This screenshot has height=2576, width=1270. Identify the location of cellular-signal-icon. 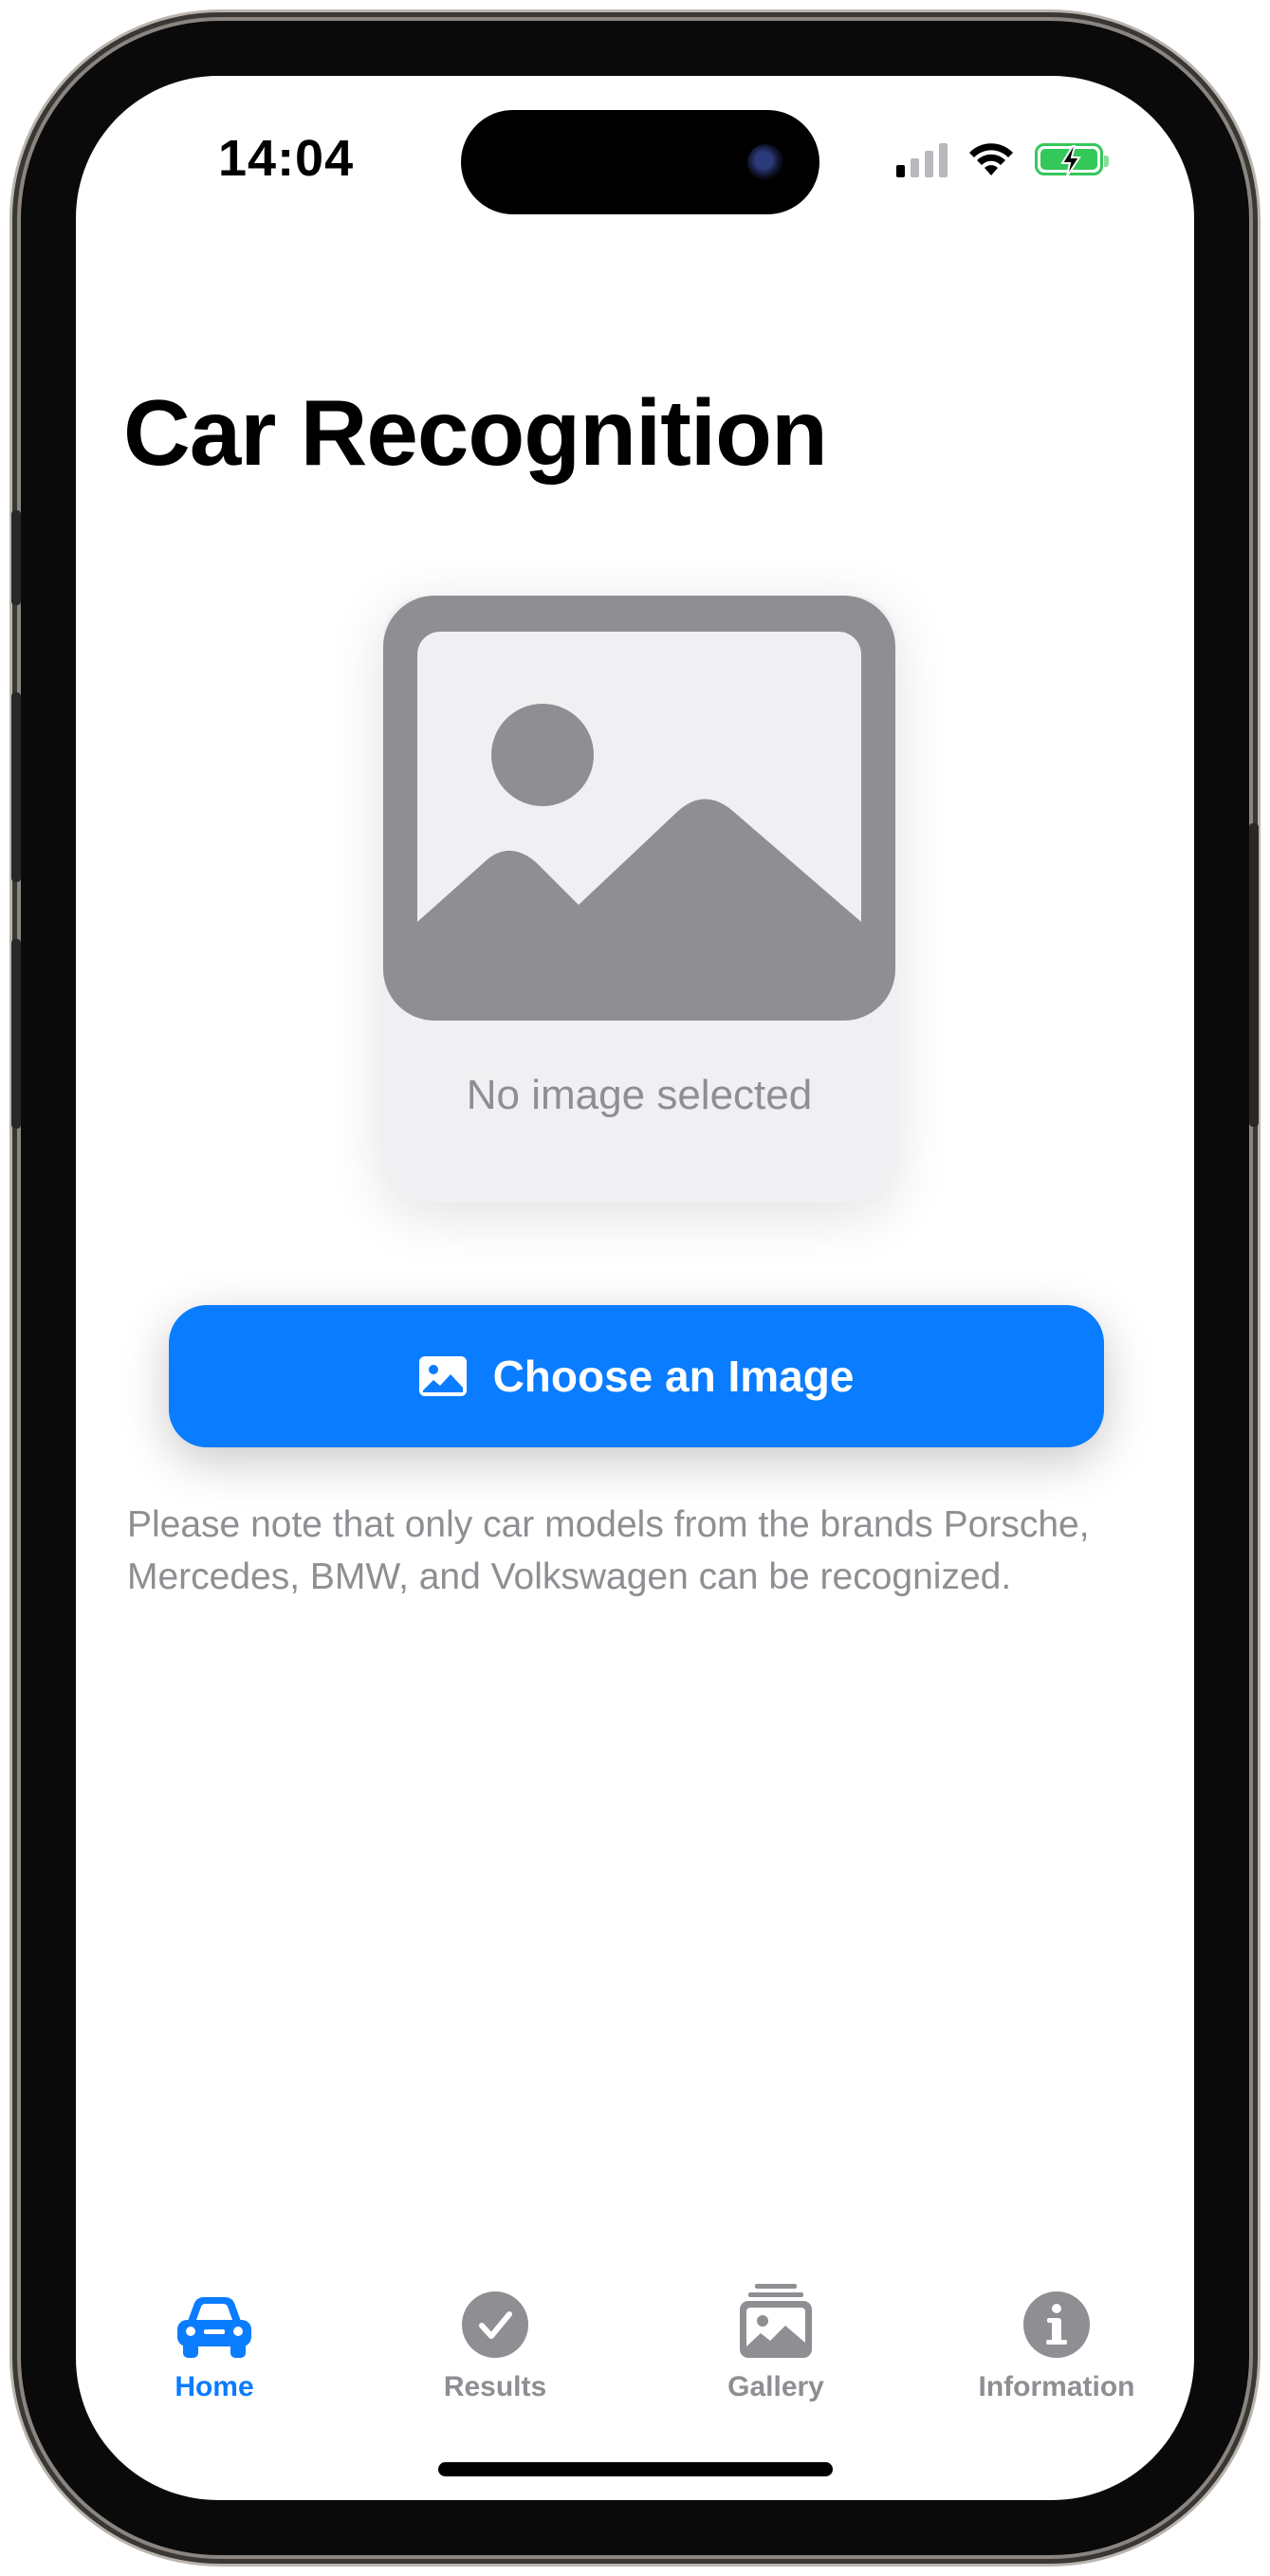
(922, 159).